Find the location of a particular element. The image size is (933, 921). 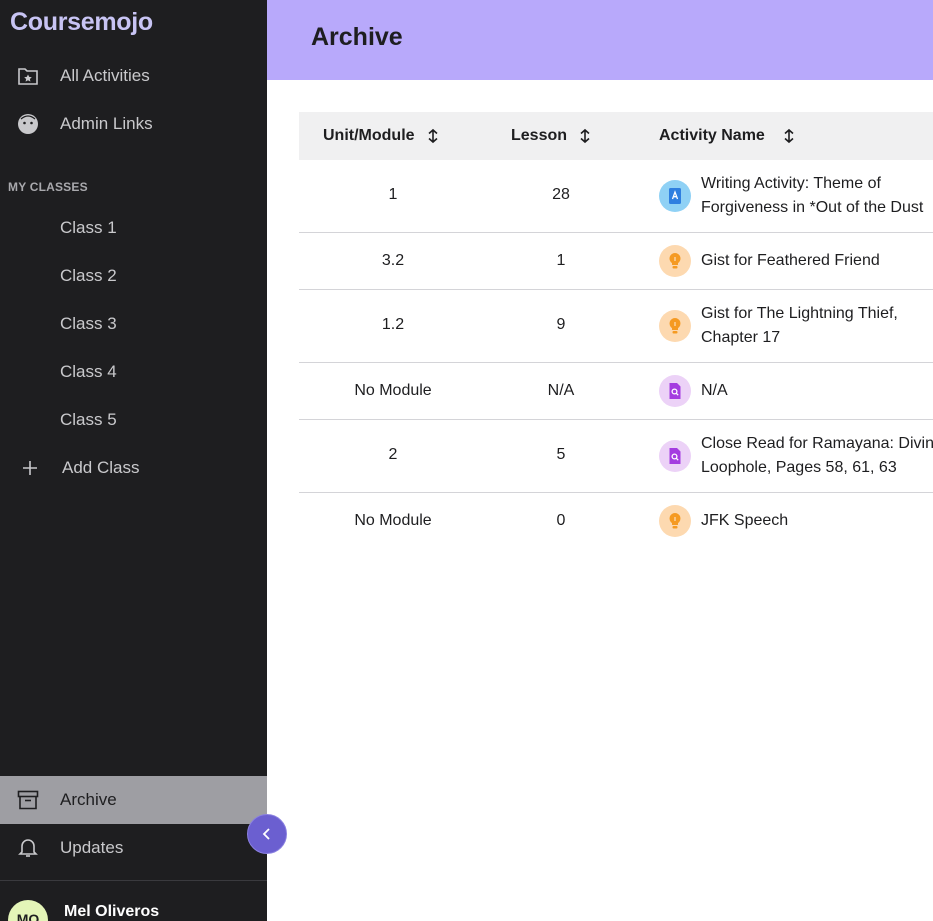

sidebar-item-label: Class 2 is located at coordinates (88, 275).